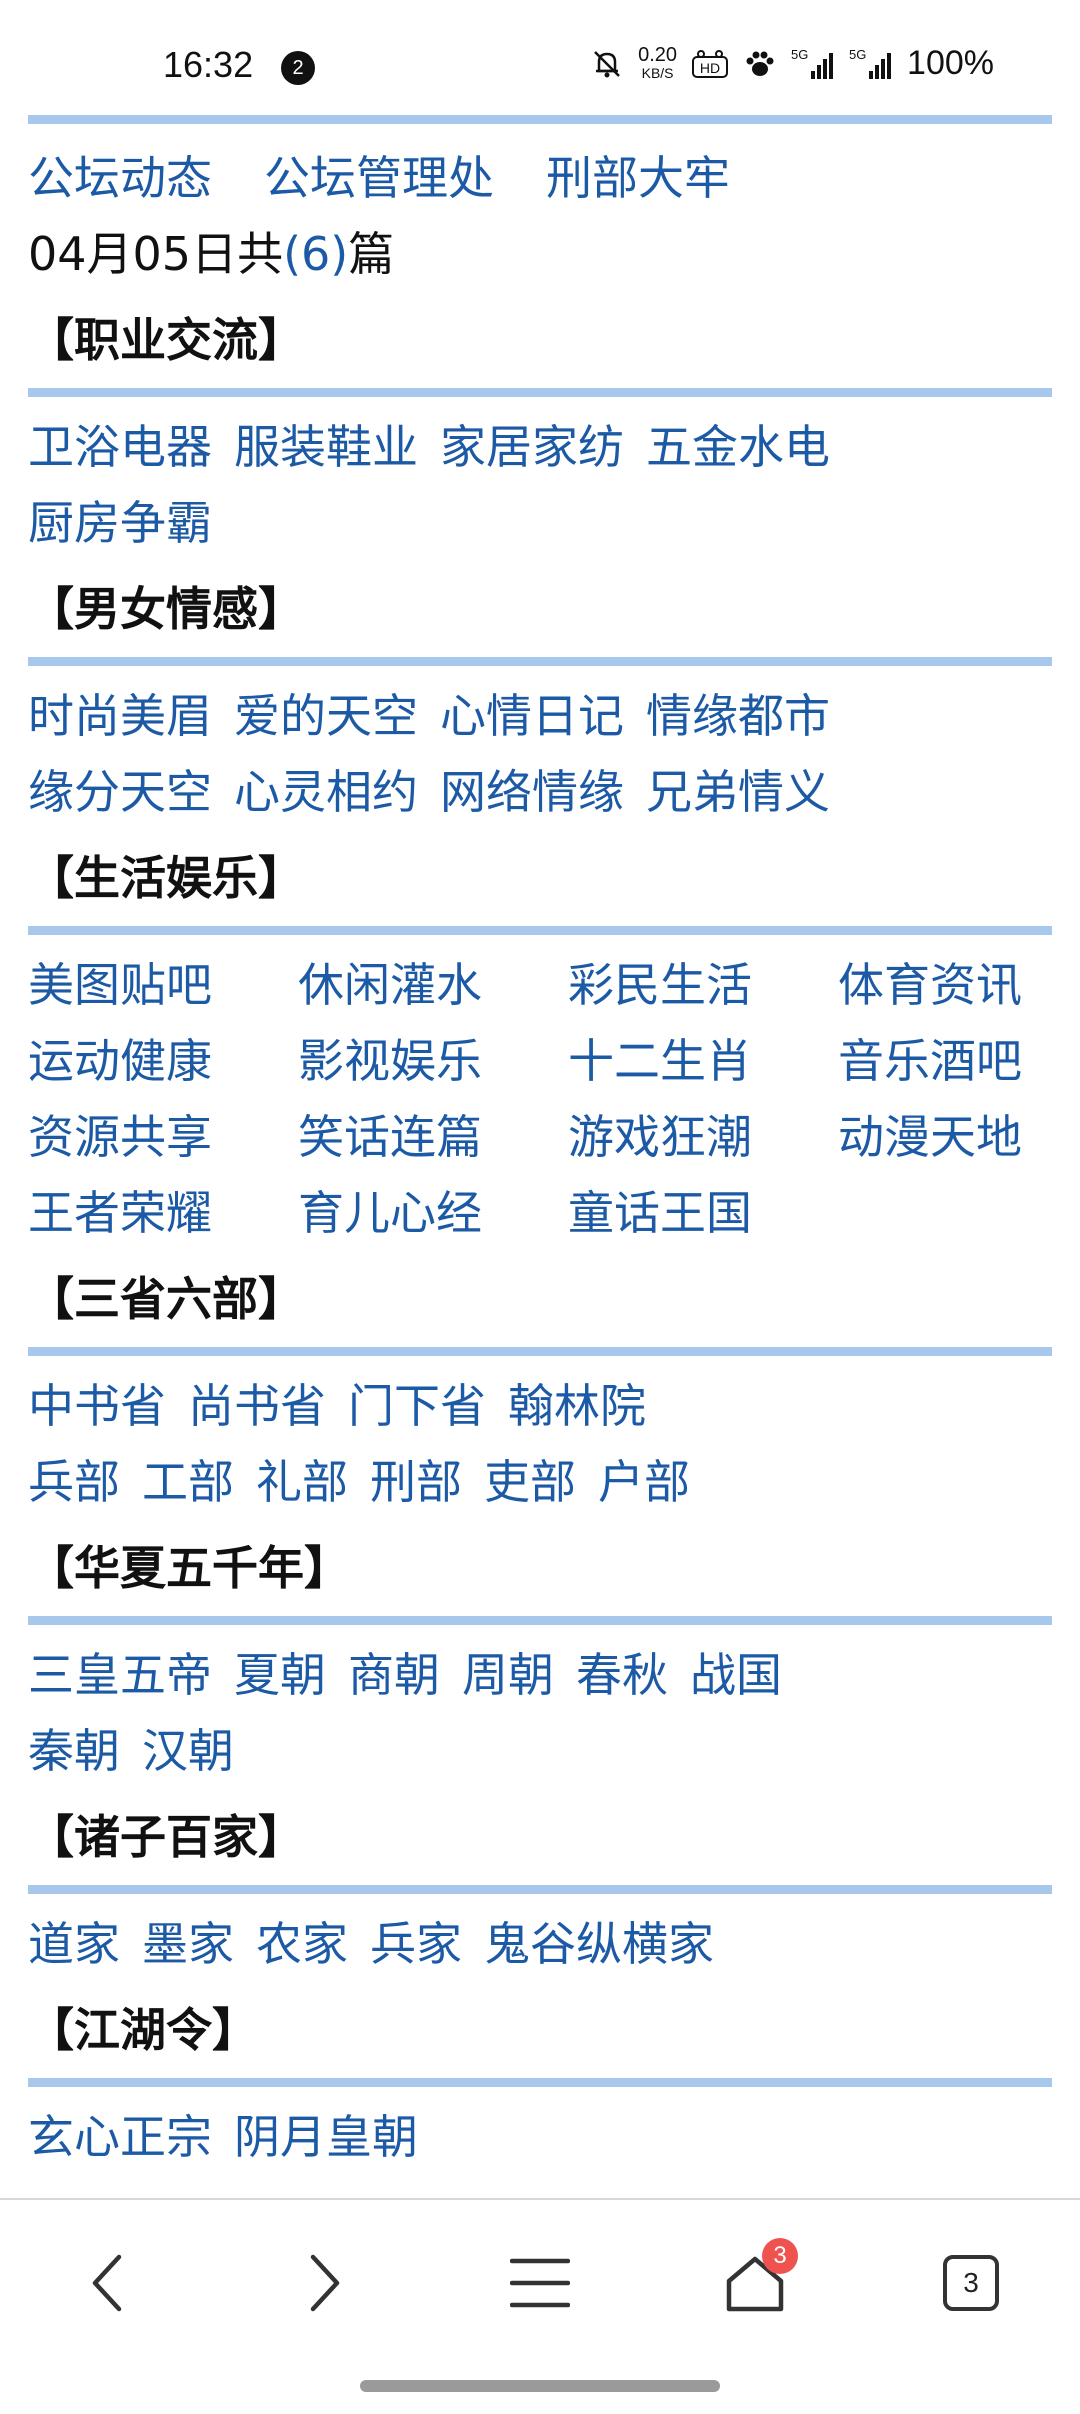 The width and height of the screenshot is (1080, 2414). What do you see at coordinates (416, 1482) in the screenshot?
I see `board-link: 刑部` at bounding box center [416, 1482].